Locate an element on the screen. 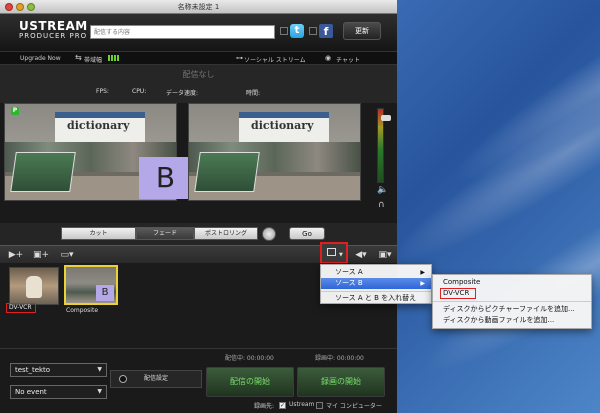 Image resolution: width=600 pixels, height=413 pixels. status-bar: Upgrade Now ⇆ 帯域幅 ⊶ ソーシャル ストリーム ◉ チャット is located at coordinates (198, 58).